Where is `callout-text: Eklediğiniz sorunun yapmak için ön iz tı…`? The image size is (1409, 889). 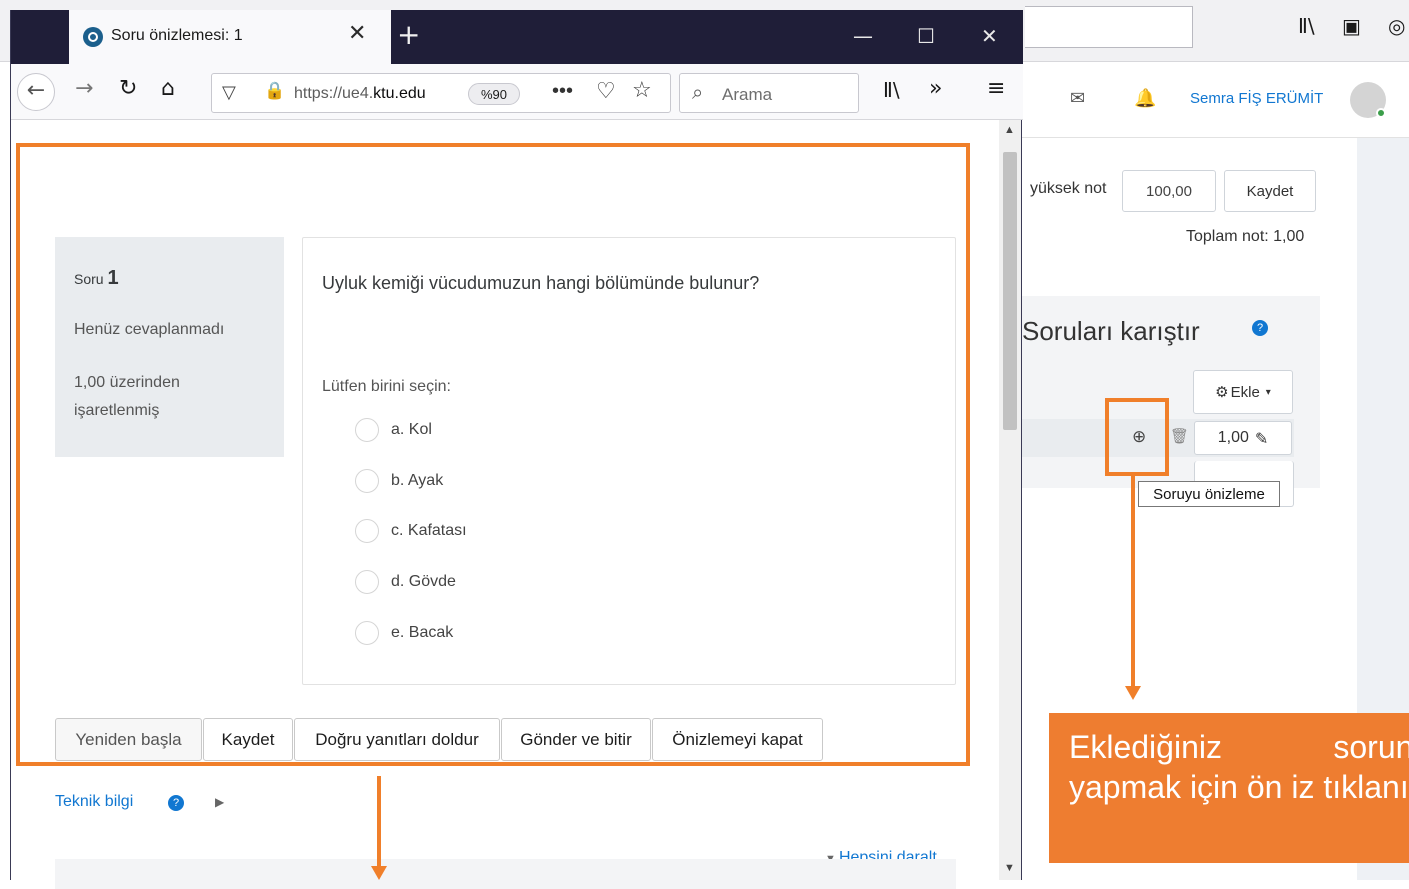
callout-text: Eklediğiniz sorunun yapmak için ön iz tı… is located at coordinates (1239, 767).